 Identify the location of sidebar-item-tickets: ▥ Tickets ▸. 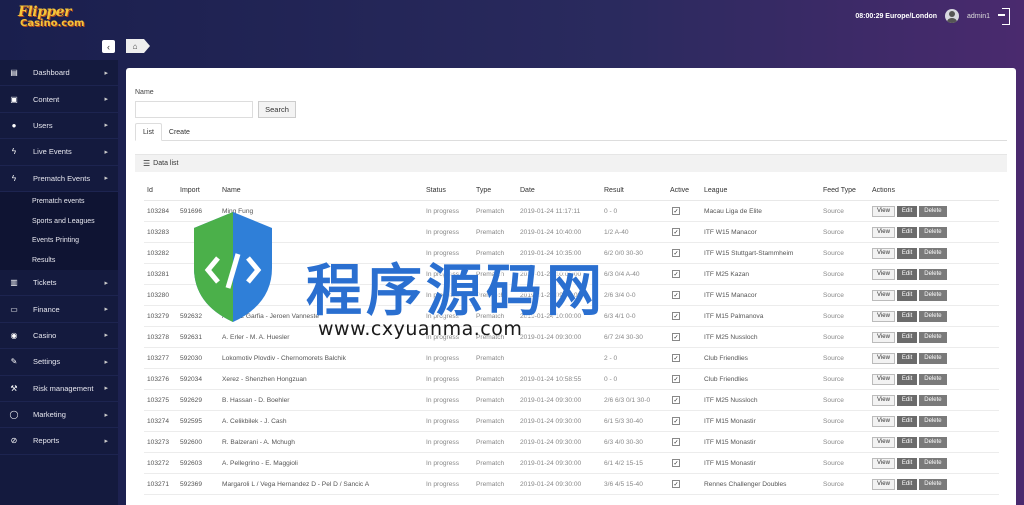
(59, 283).